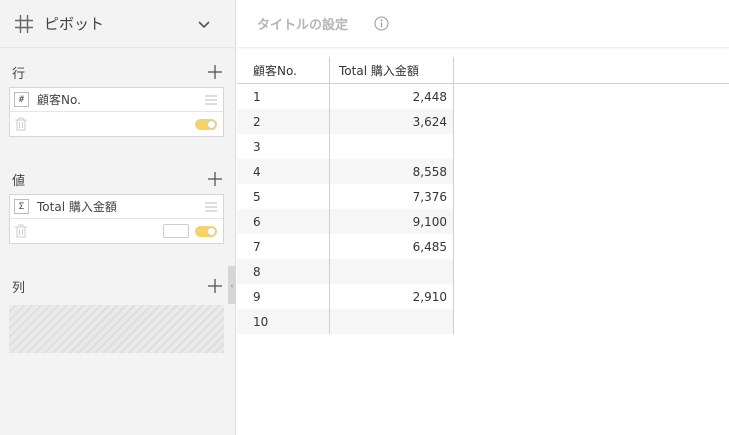 The image size is (729, 435). I want to click on table-row: 8, so click(483, 271).